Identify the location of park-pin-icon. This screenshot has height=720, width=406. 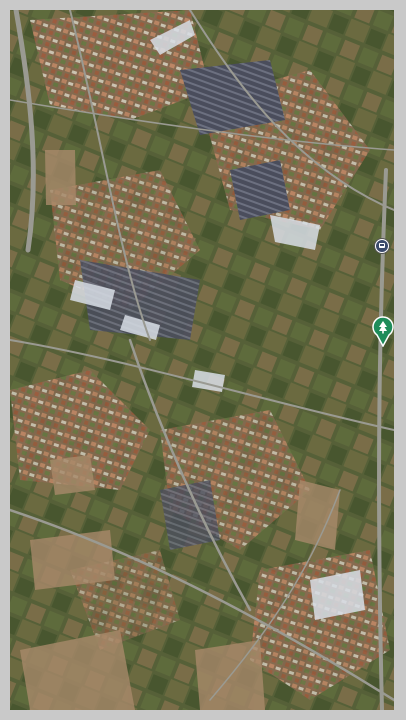
(383, 331).